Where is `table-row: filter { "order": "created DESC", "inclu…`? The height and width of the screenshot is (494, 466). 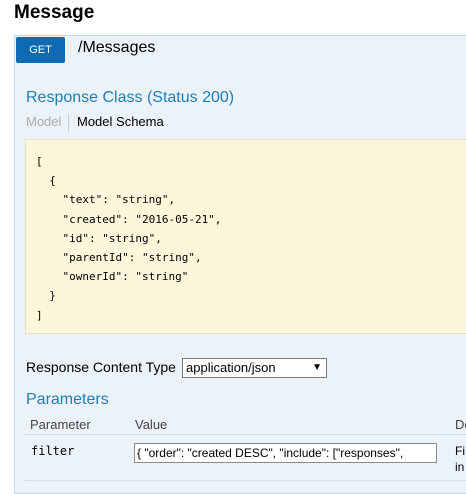
table-row: filter { "order": "created DESC", "inclu… is located at coordinates (245, 458).